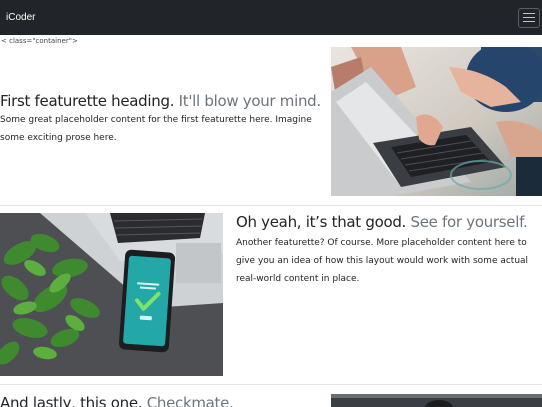 The image size is (542, 407). What do you see at coordinates (436, 400) in the screenshot?
I see `third-photo` at bounding box center [436, 400].